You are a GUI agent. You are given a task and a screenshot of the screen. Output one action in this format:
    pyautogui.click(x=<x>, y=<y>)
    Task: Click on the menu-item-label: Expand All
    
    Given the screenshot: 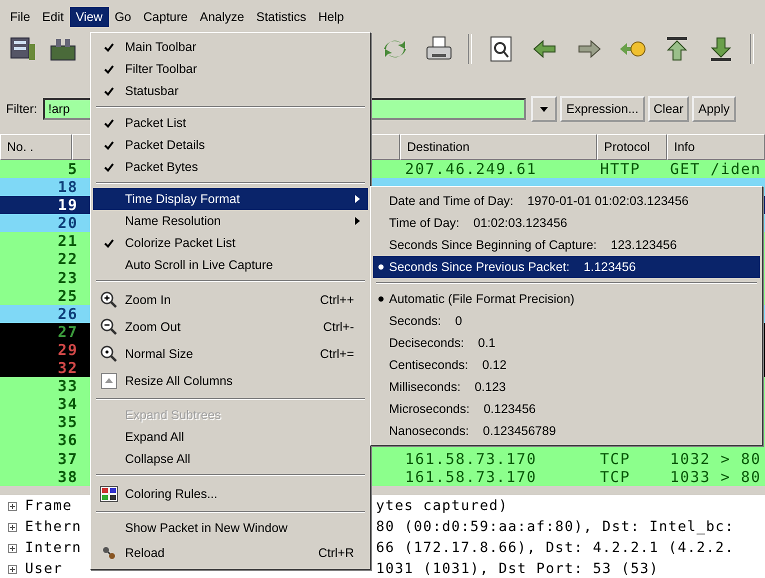 What is the action you would take?
    pyautogui.click(x=155, y=437)
    